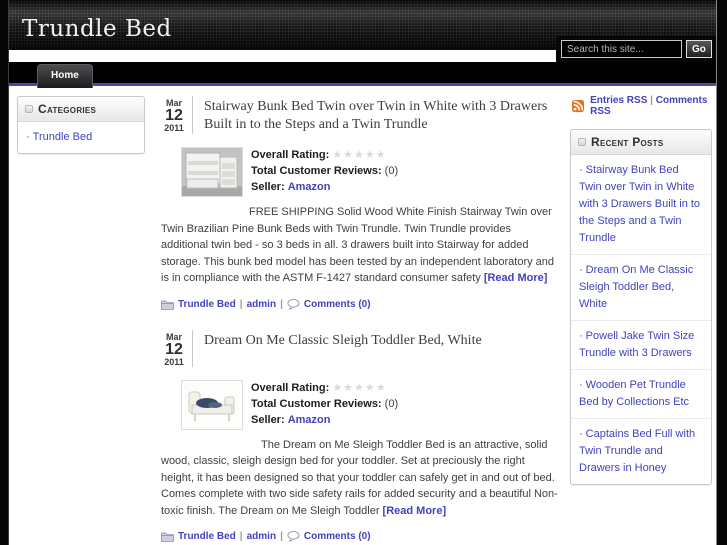 This screenshot has width=727, height=545. What do you see at coordinates (618, 100) in the screenshot?
I see `entries-rss-link: Entries RSS` at bounding box center [618, 100].